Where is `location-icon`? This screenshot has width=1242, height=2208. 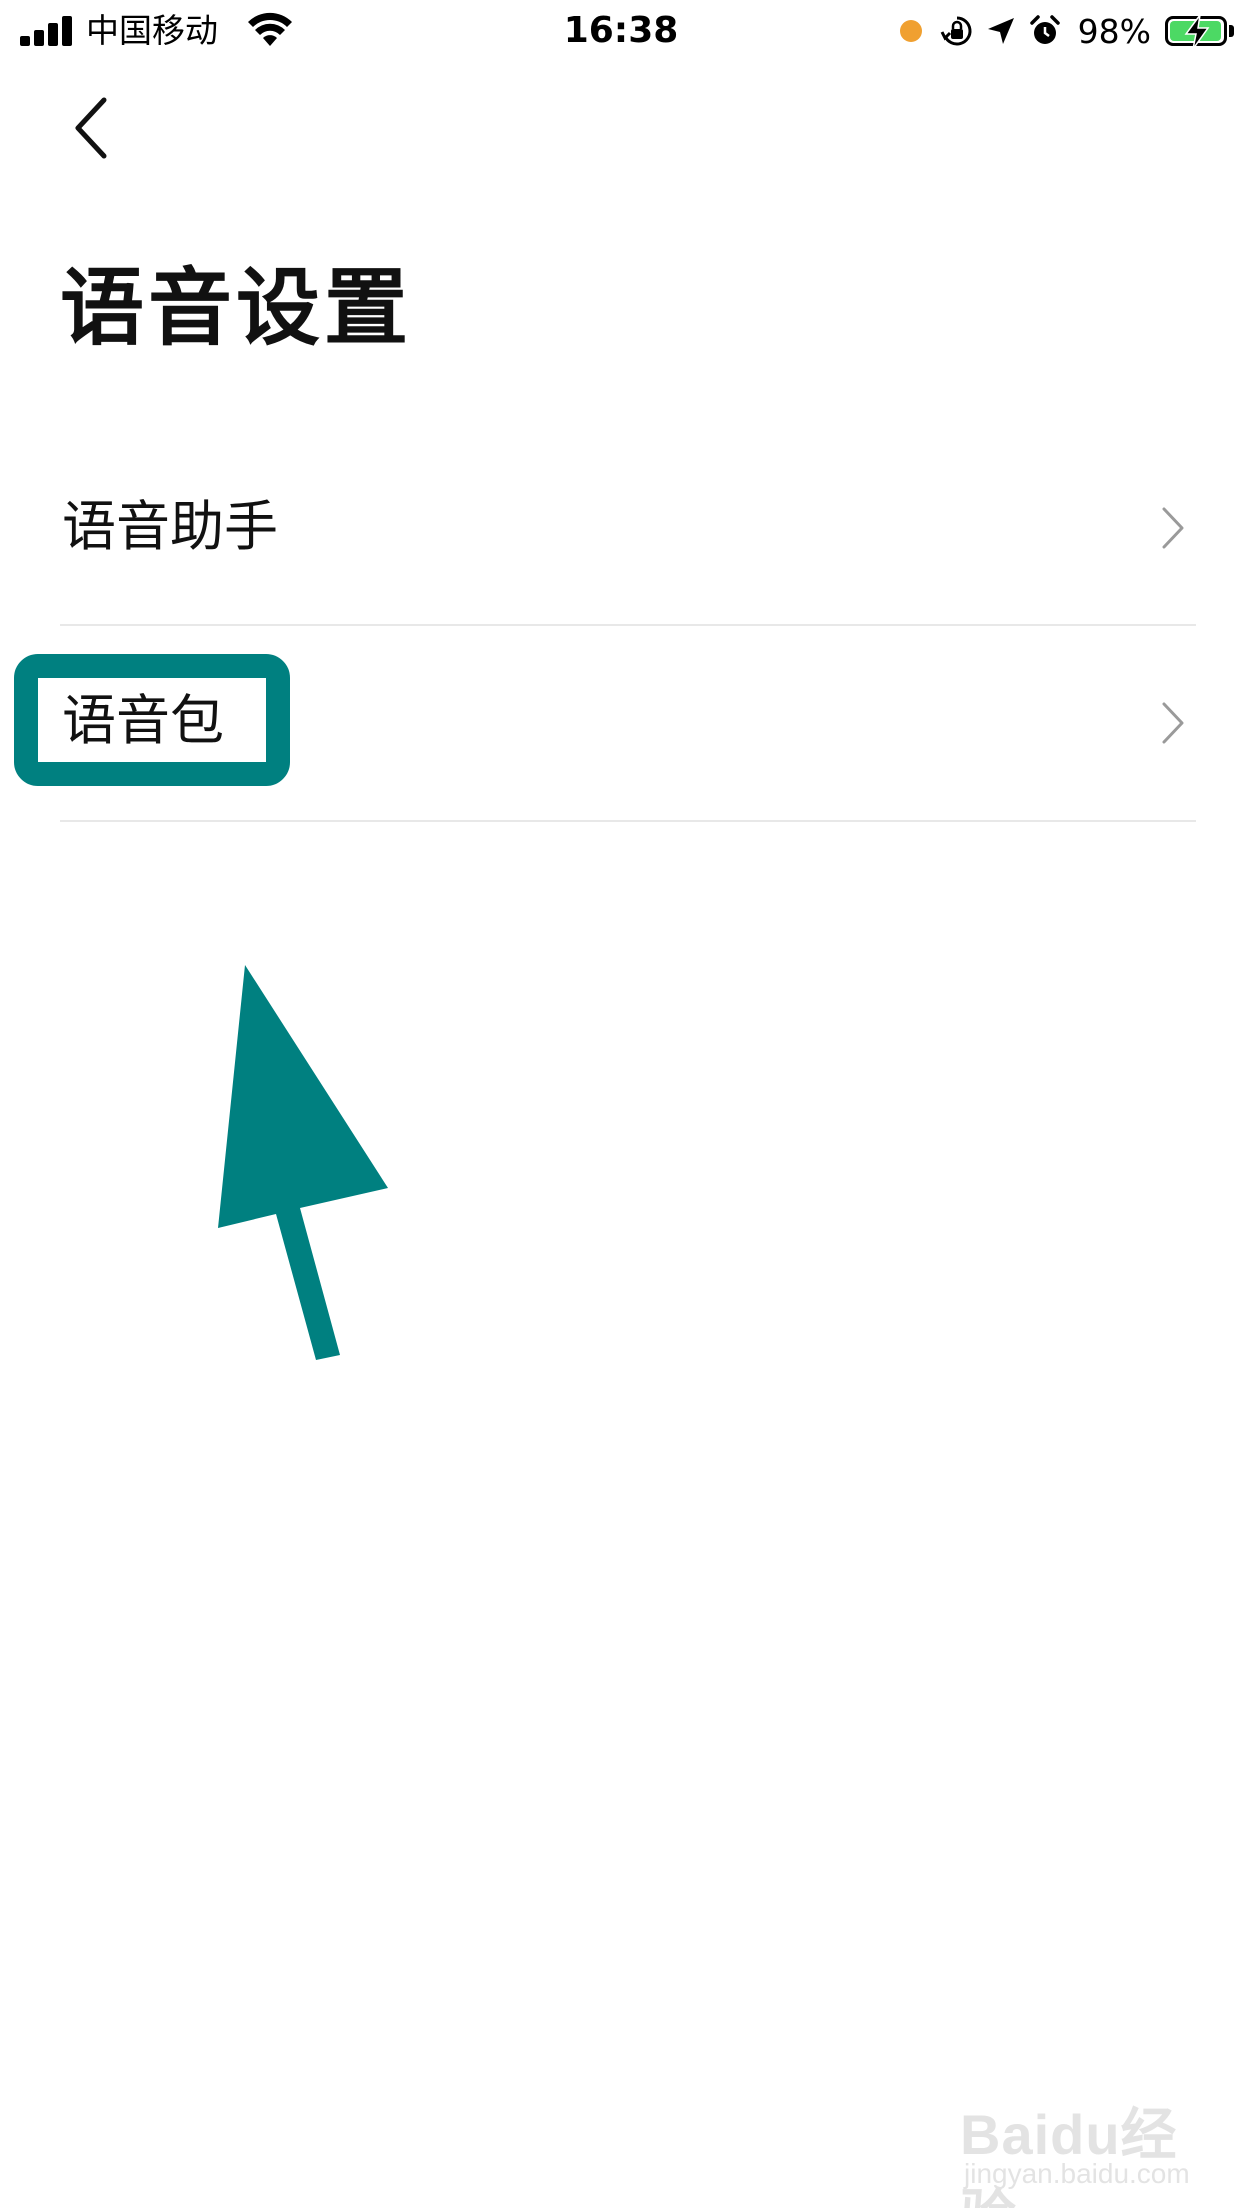
location-icon is located at coordinates (1000, 31).